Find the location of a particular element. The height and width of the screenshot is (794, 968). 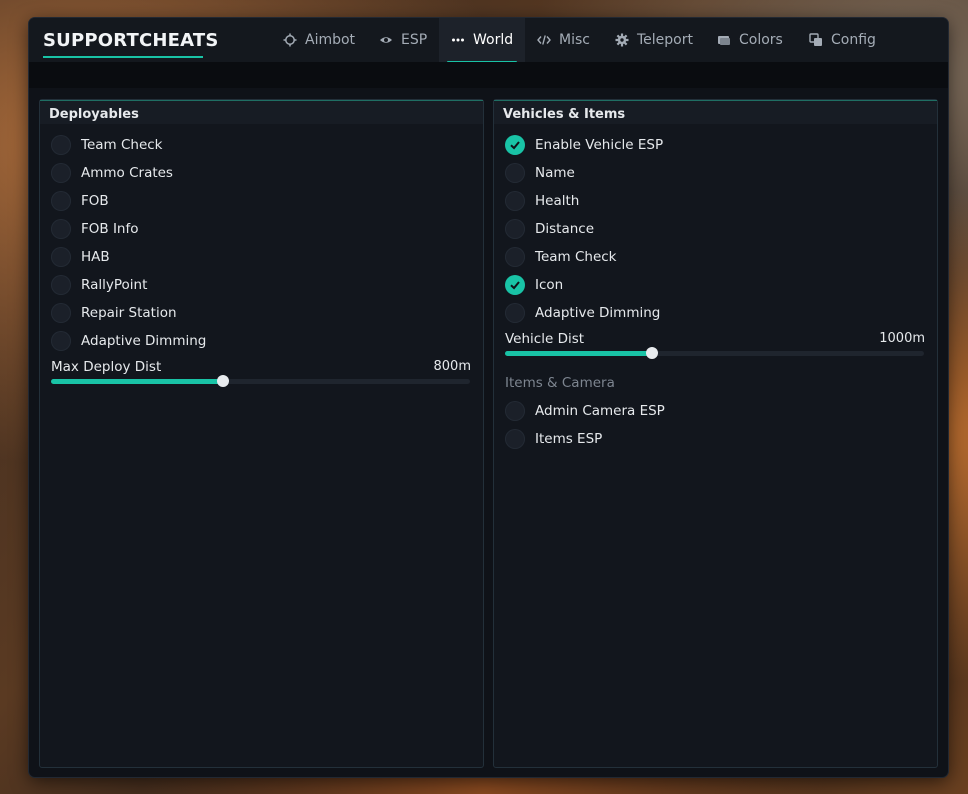

tab-label: Misc is located at coordinates (574, 40).